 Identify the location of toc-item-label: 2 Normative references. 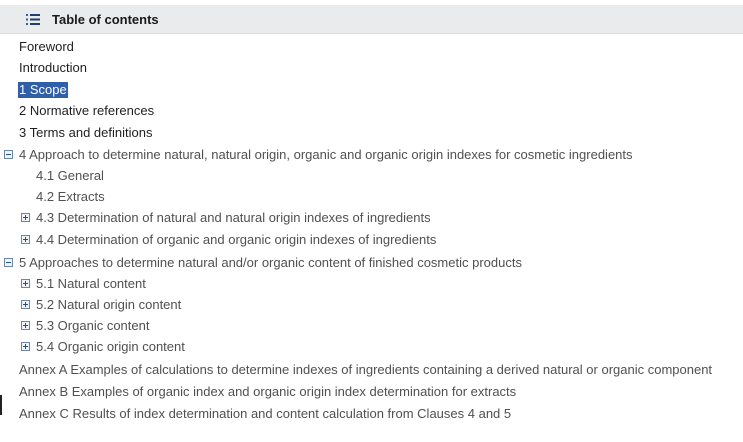
(86, 111).